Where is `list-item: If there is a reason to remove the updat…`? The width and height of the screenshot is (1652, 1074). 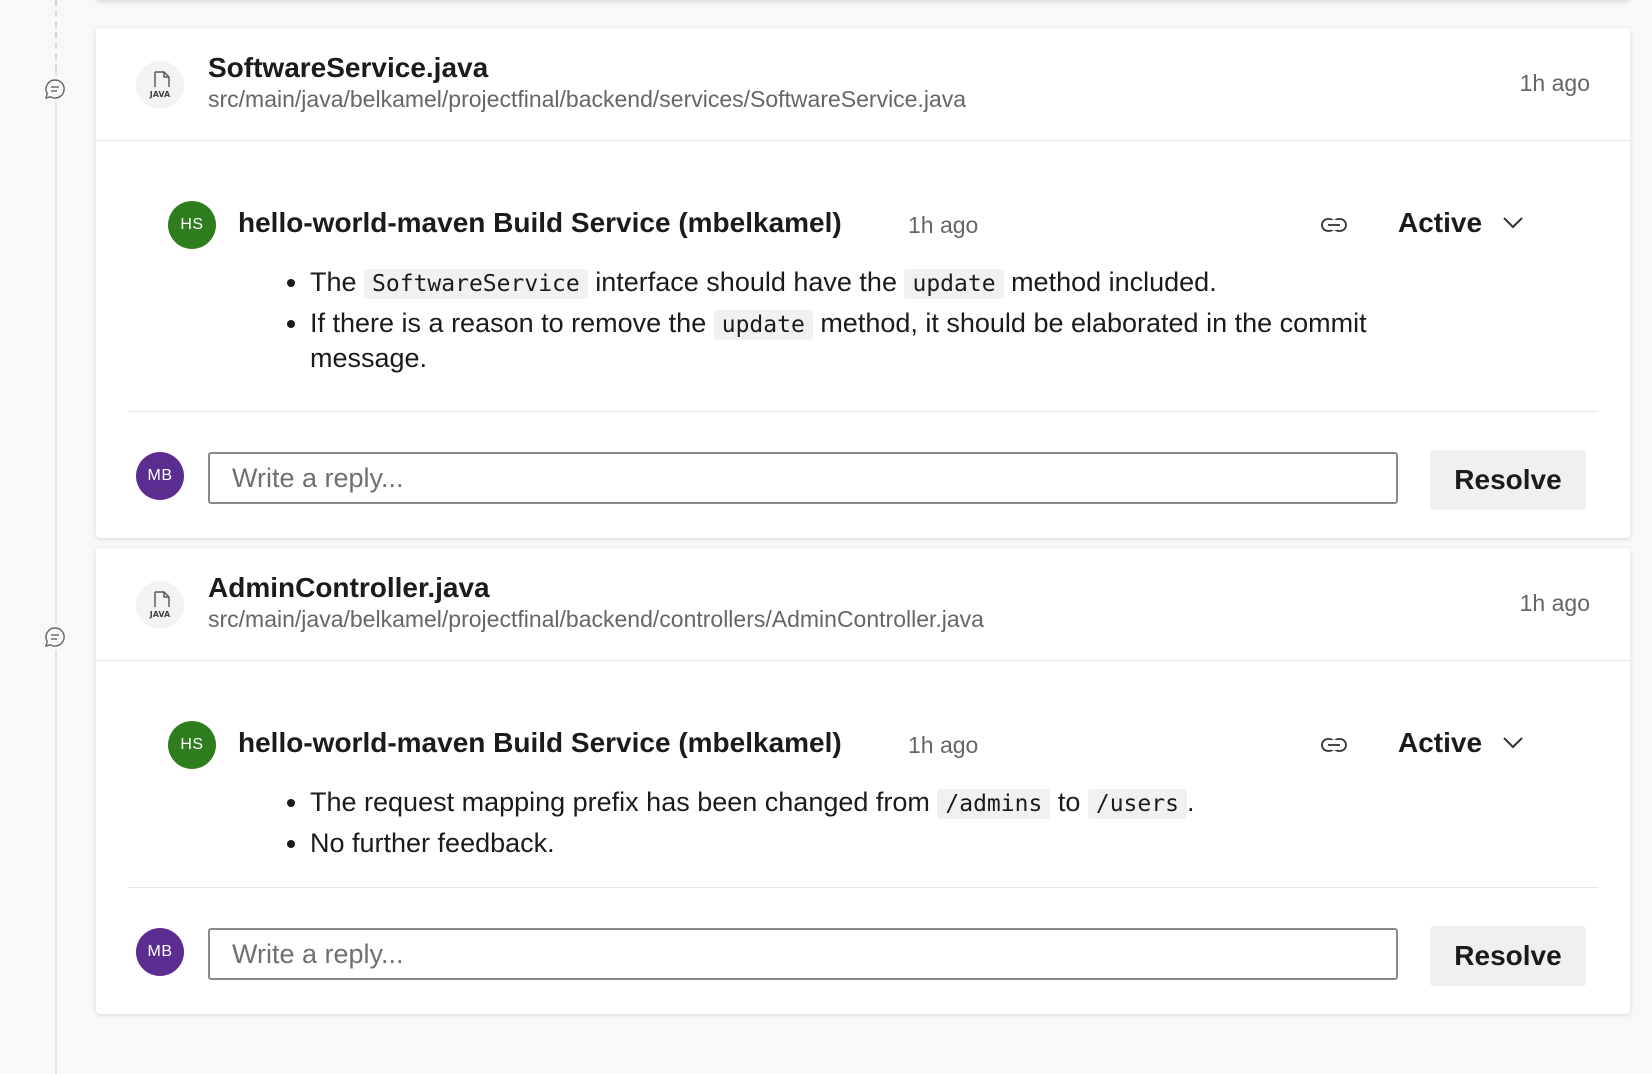 list-item: If there is a reason to remove the updat… is located at coordinates (885, 341).